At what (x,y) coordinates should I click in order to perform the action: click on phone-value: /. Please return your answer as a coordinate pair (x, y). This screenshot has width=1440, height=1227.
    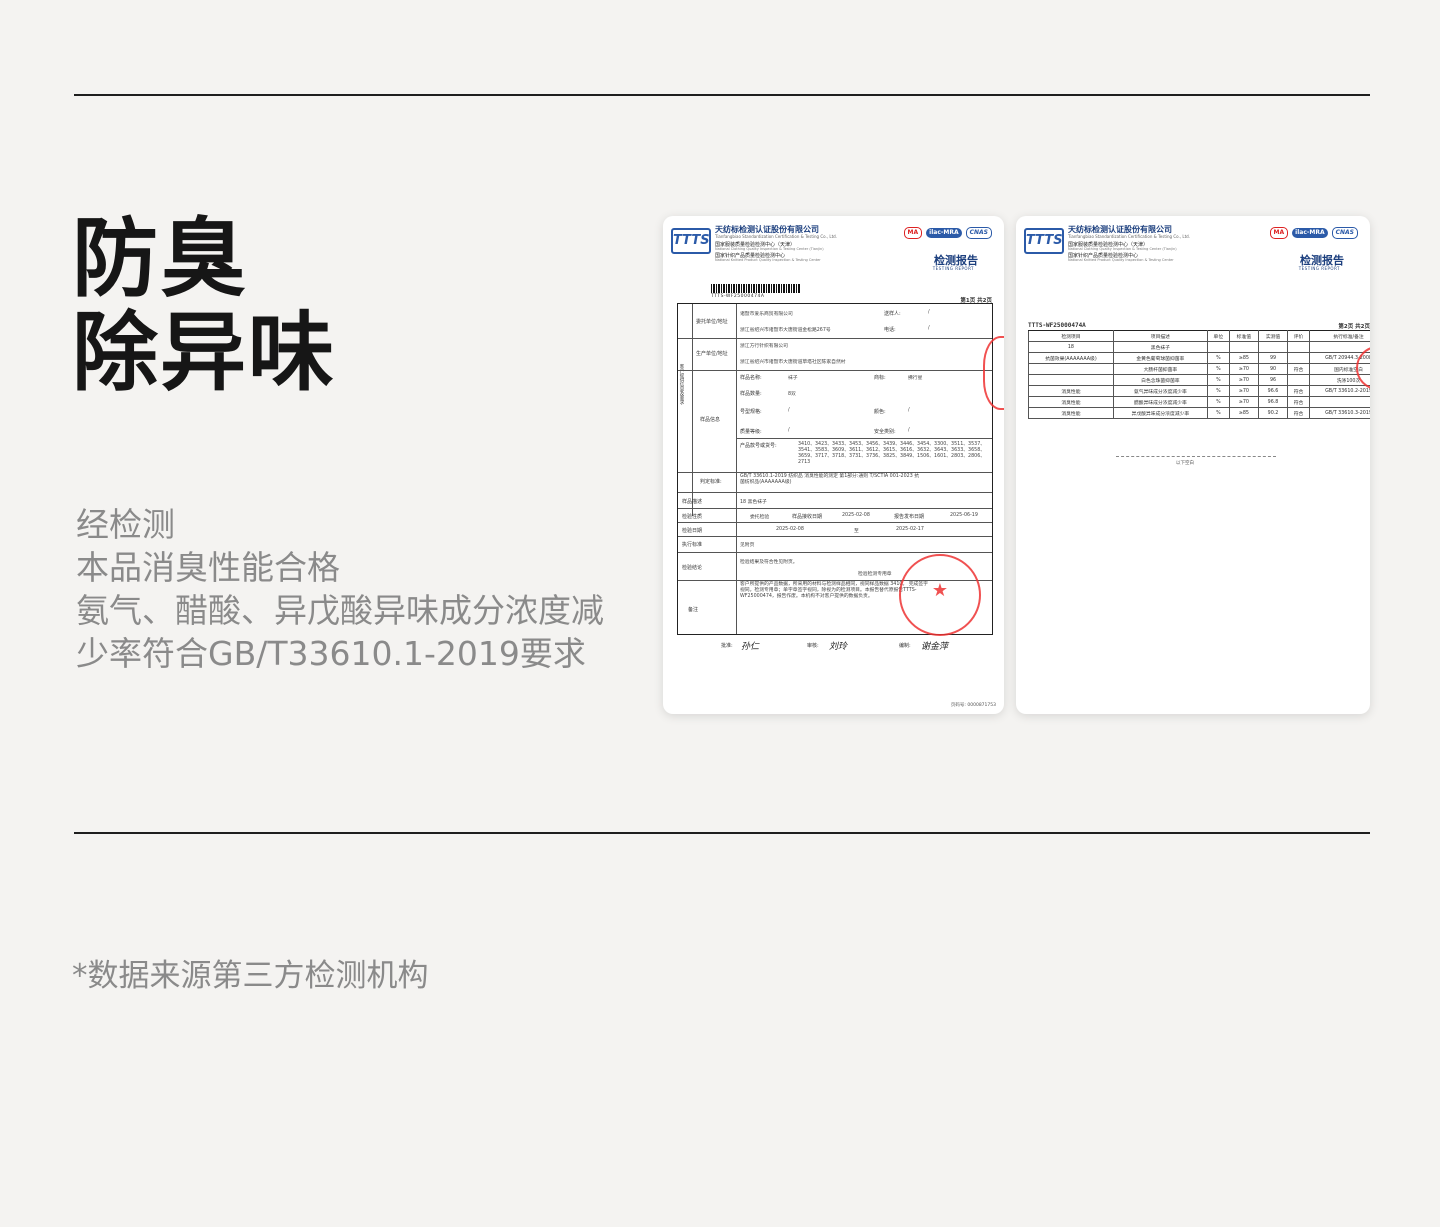
    Looking at the image, I should click on (929, 328).